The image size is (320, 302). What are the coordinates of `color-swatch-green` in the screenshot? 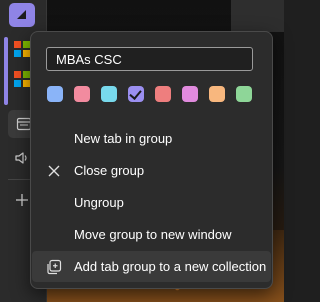 It's located at (244, 94).